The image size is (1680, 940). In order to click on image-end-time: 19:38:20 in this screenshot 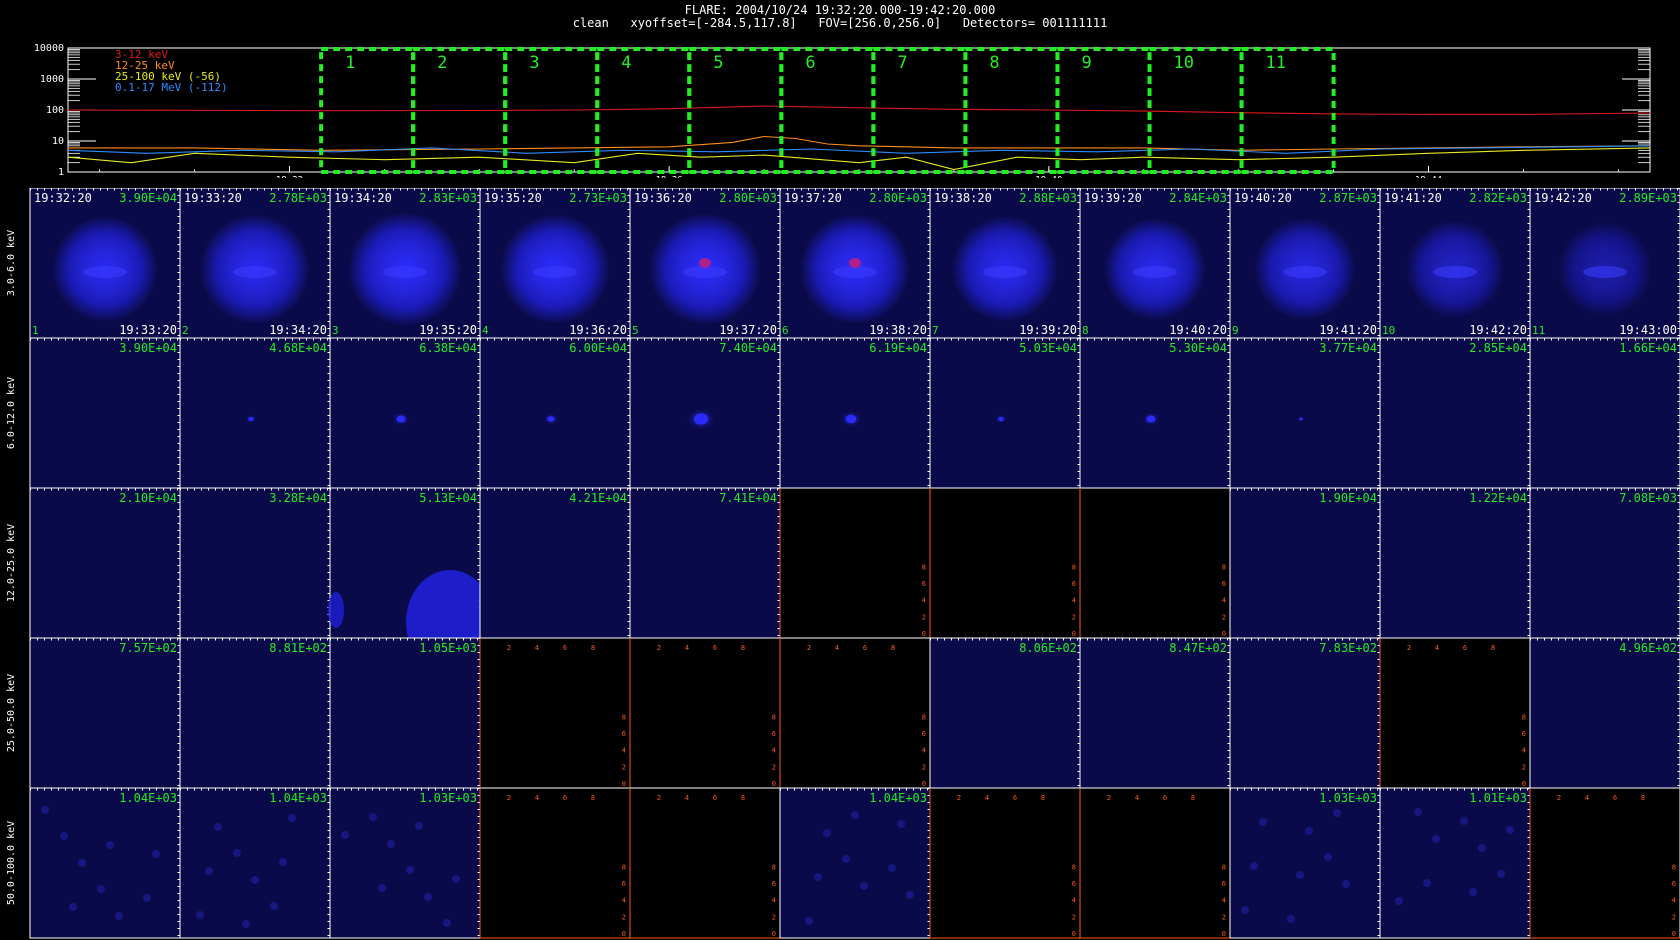, I will do `click(898, 330)`.